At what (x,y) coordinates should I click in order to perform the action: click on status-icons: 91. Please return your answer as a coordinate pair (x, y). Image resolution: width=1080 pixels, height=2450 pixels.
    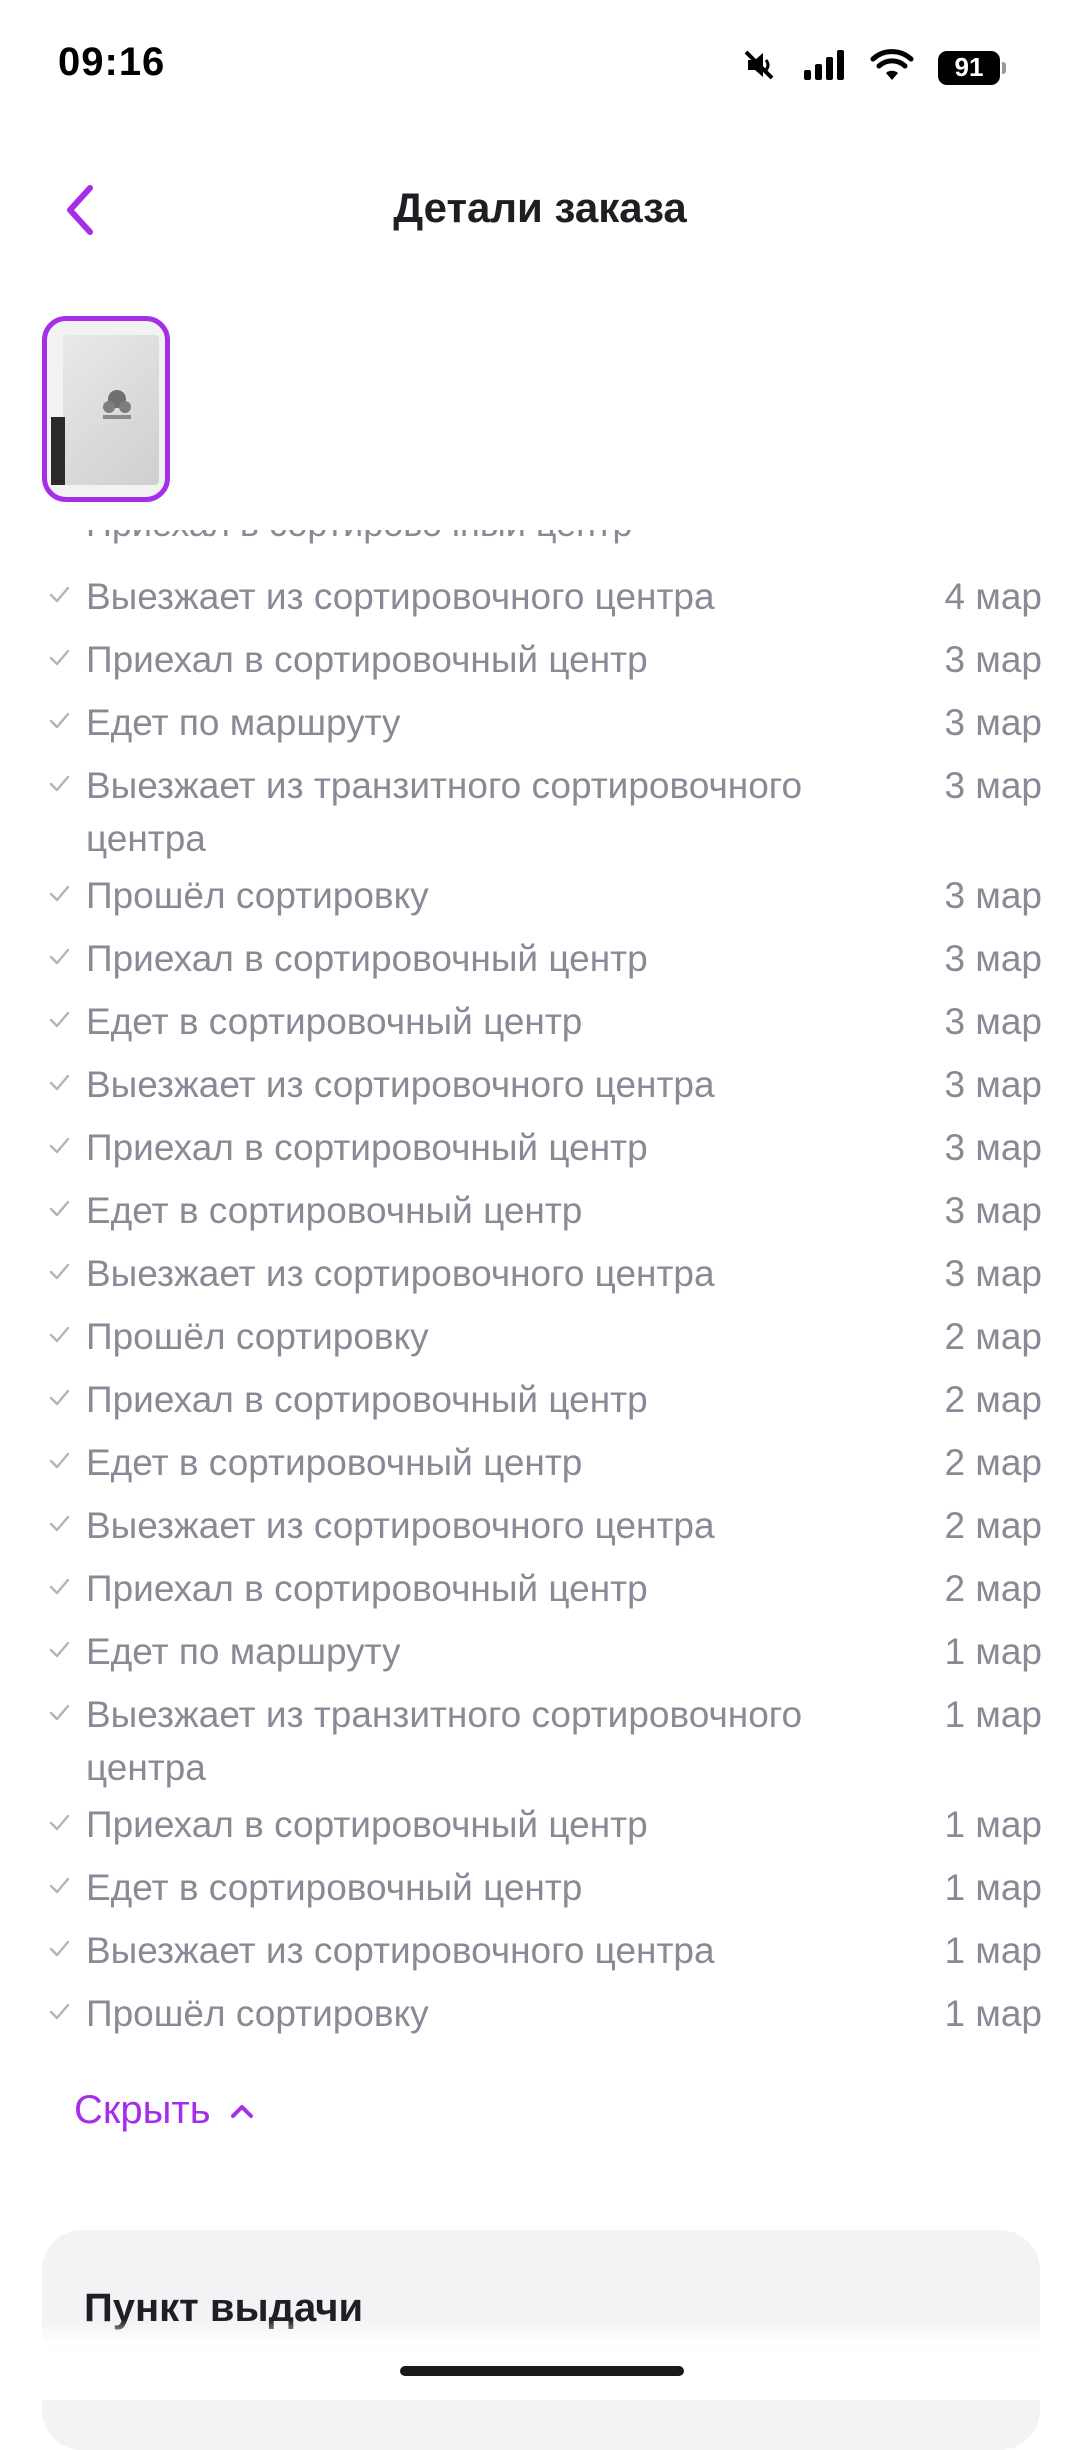
    Looking at the image, I should click on (873, 67).